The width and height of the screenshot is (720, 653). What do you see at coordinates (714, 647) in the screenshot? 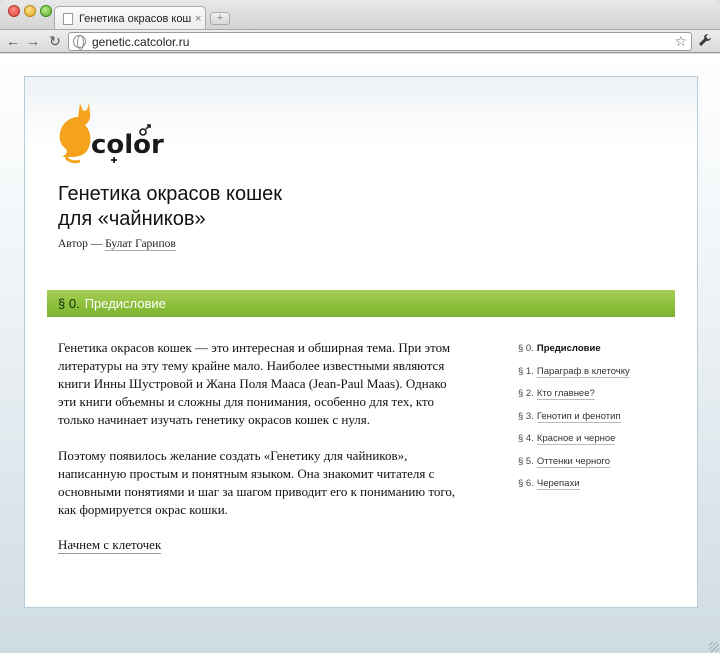
I see `resize-grip` at bounding box center [714, 647].